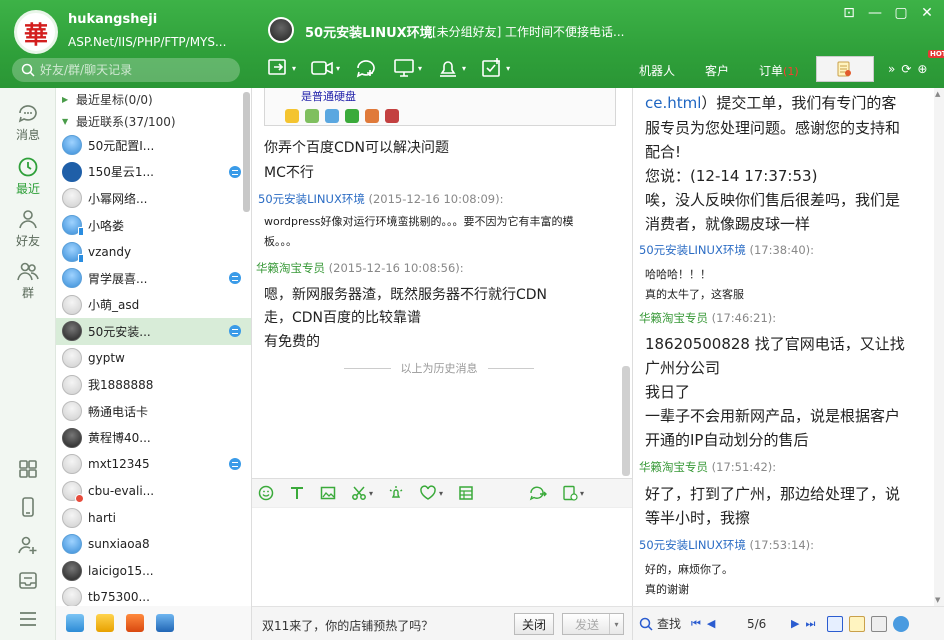 Image resolution: width=944 pixels, height=640 pixels. What do you see at coordinates (342, 116) in the screenshot?
I see `snippet-icons` at bounding box center [342, 116].